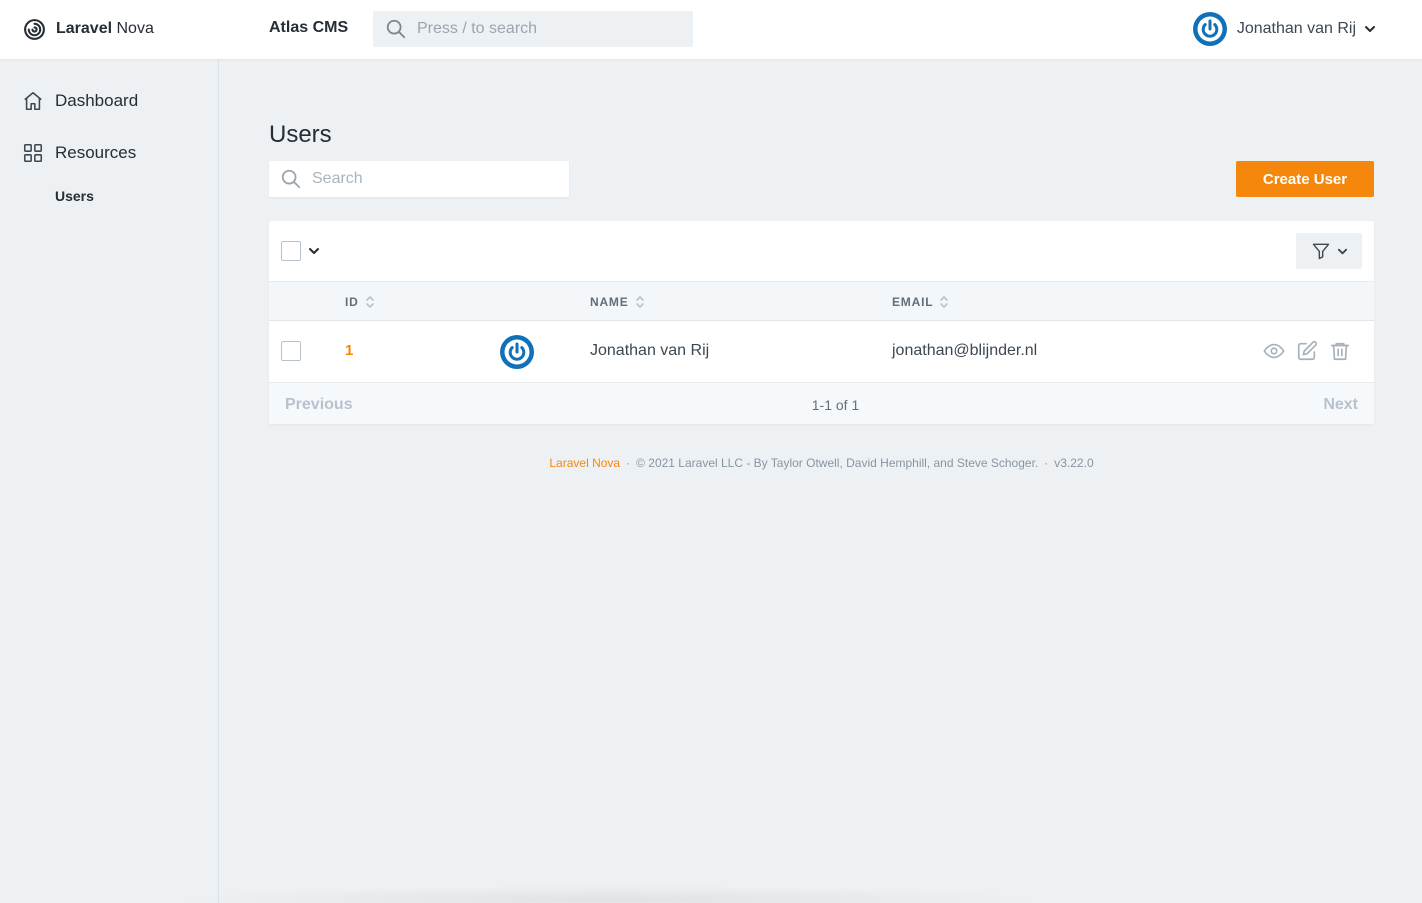 Image resolution: width=1422 pixels, height=903 pixels. Describe the element at coordinates (33, 101) in the screenshot. I see `home-icon` at that location.